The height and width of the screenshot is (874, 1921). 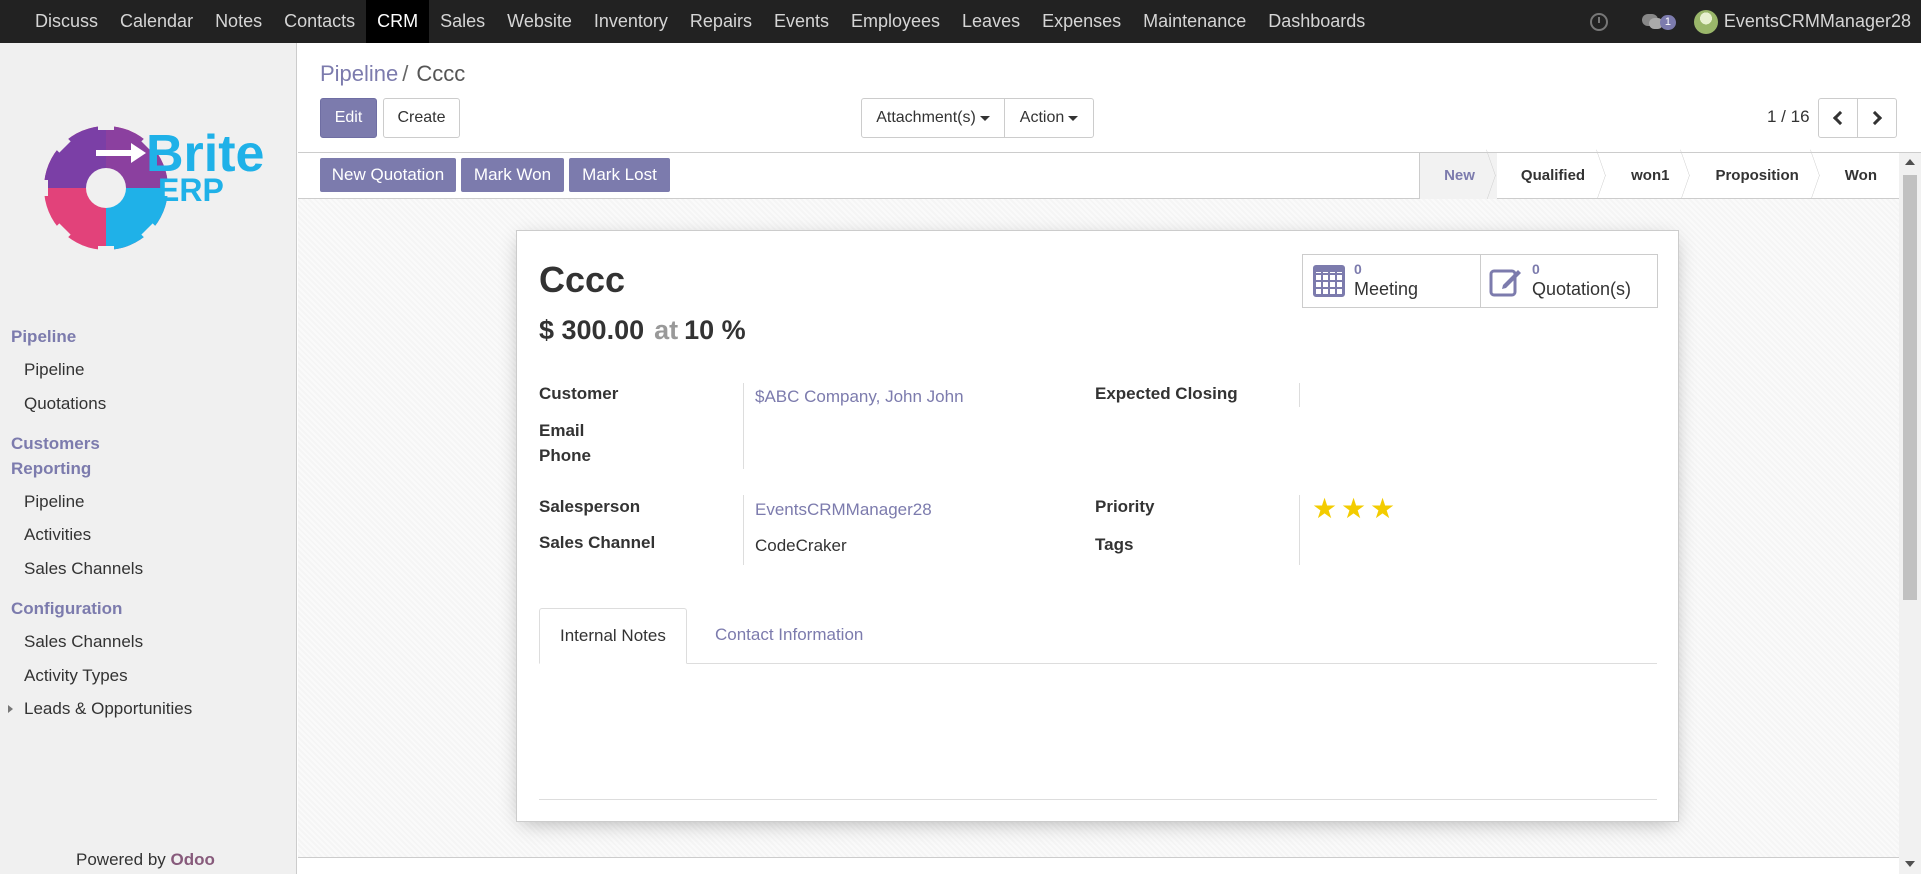 I want to click on sidebar-item-reporting-sales-channels: Sales Channels, so click(x=83, y=569).